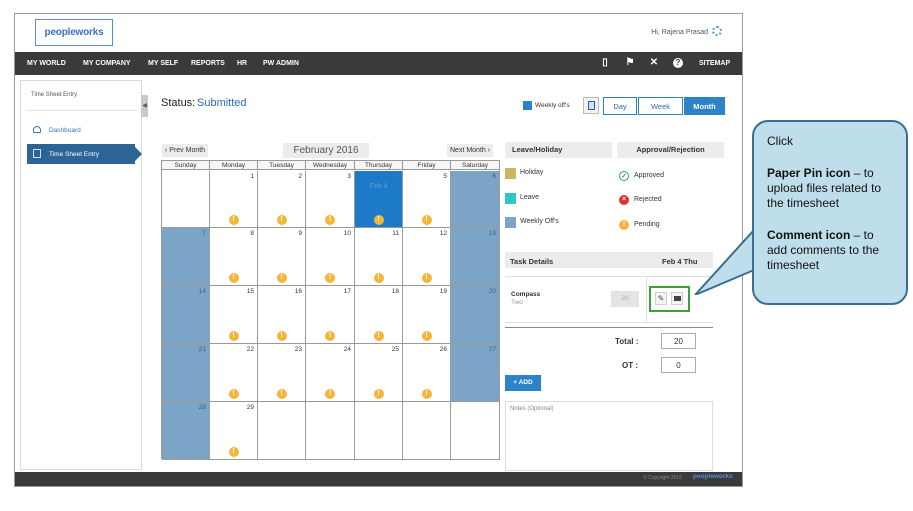  Describe the element at coordinates (679, 32) in the screenshot. I see `user-greeting: Hi, Rajena Prasad` at that location.